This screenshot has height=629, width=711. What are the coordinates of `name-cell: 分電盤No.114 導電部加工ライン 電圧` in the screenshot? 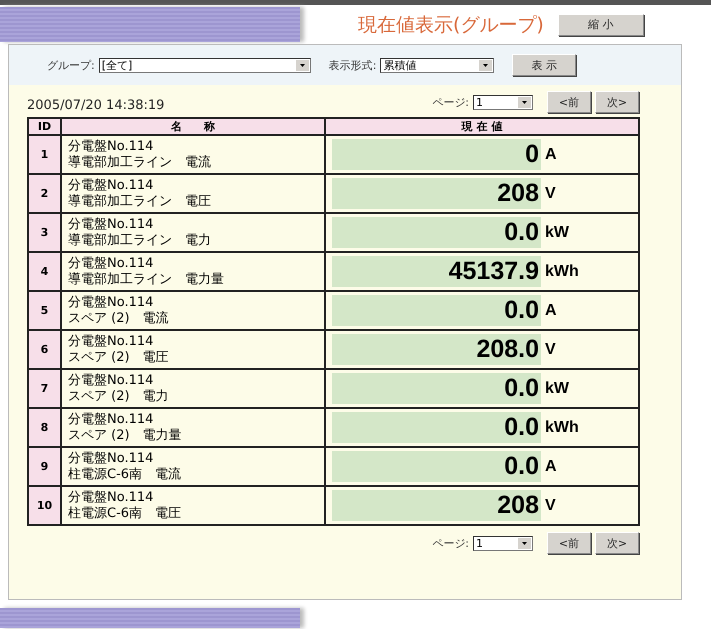 It's located at (193, 193).